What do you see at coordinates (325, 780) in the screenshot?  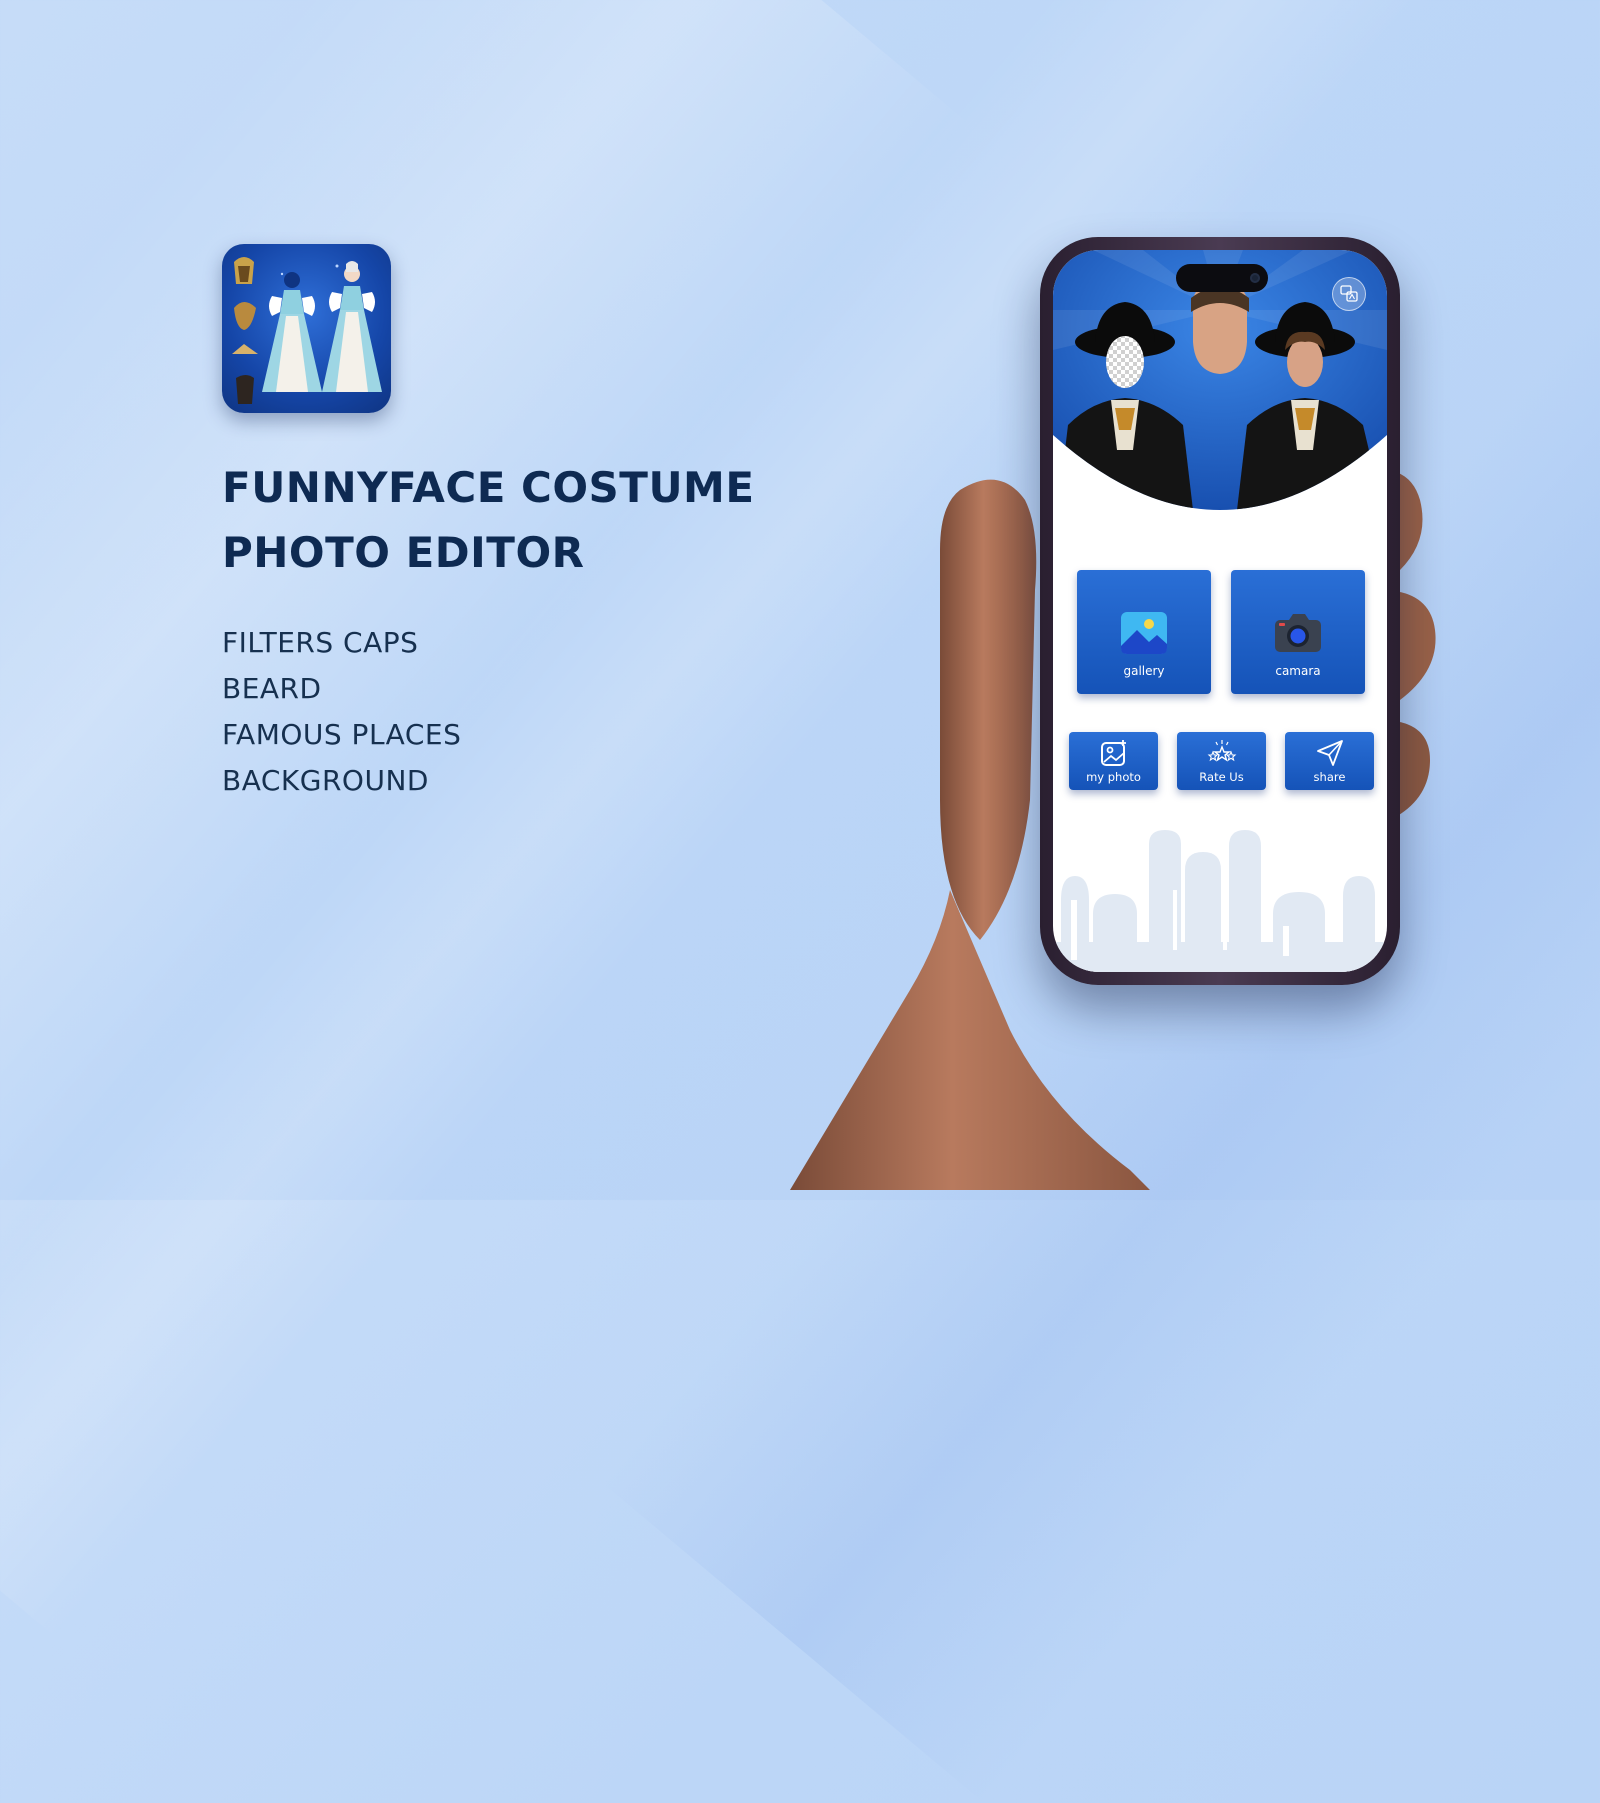 I see `feature-item: BACKGROUND` at bounding box center [325, 780].